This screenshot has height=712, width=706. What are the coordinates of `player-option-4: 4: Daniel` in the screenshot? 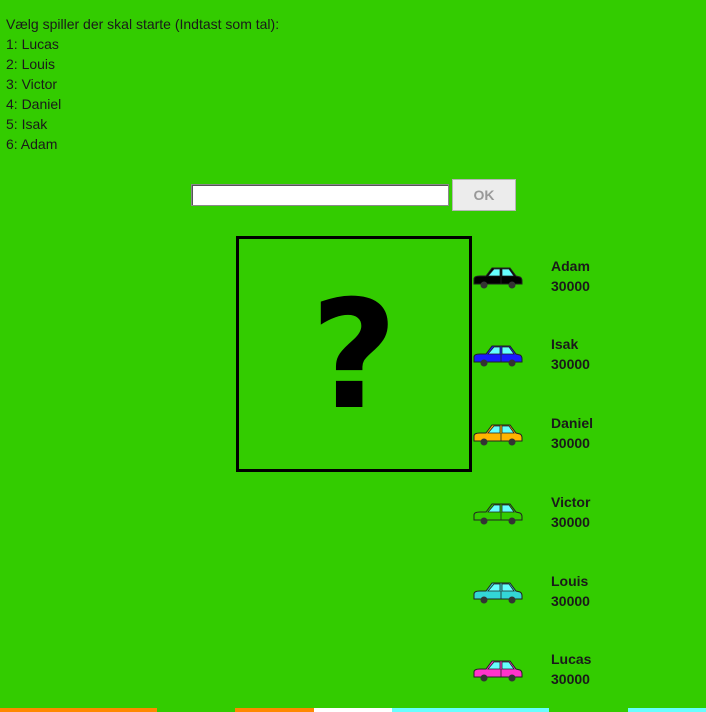 It's located at (34, 104).